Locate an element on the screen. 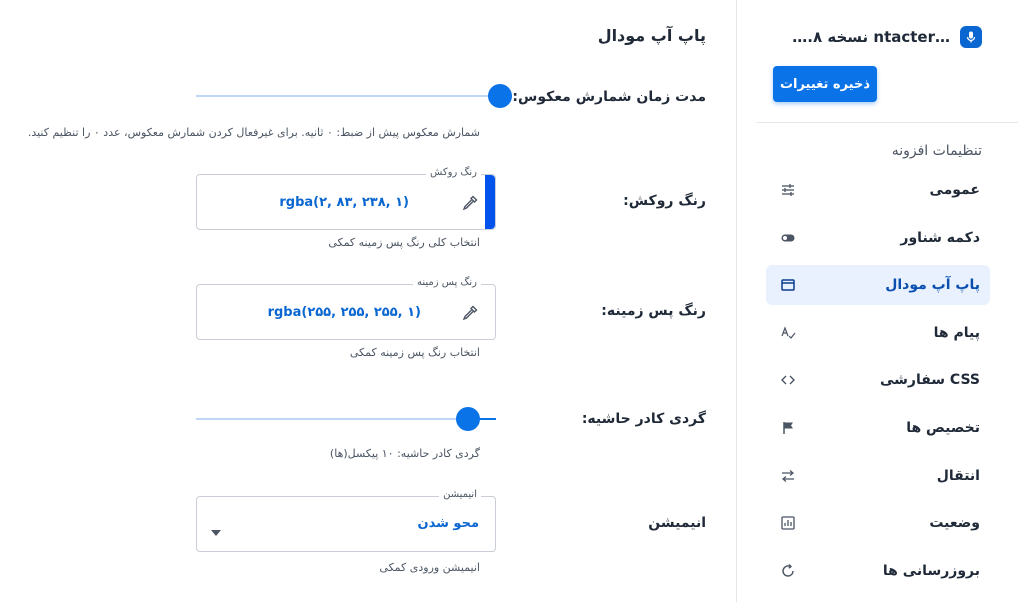 This screenshot has width=1028, height=602. sidebar-item-label: وضعیت is located at coordinates (954, 523).